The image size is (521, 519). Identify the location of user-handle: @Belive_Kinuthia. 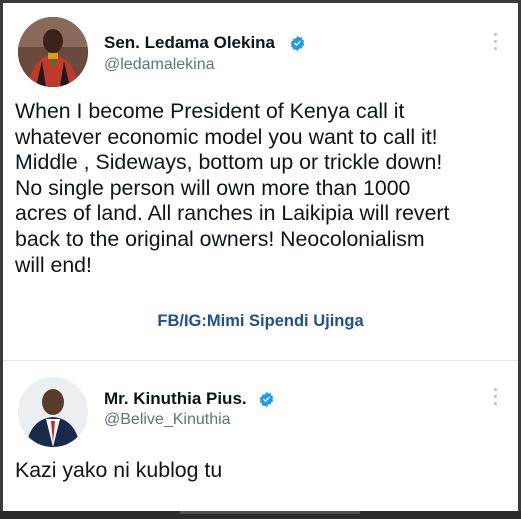
(167, 420).